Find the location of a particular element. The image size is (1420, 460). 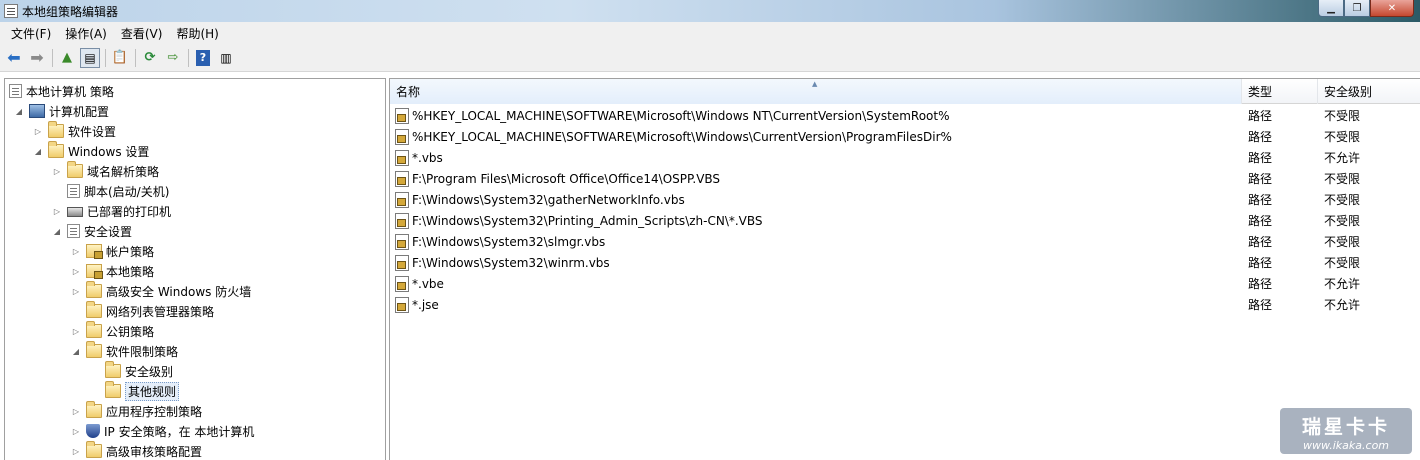

refresh-button: ⟳ is located at coordinates (150, 58).